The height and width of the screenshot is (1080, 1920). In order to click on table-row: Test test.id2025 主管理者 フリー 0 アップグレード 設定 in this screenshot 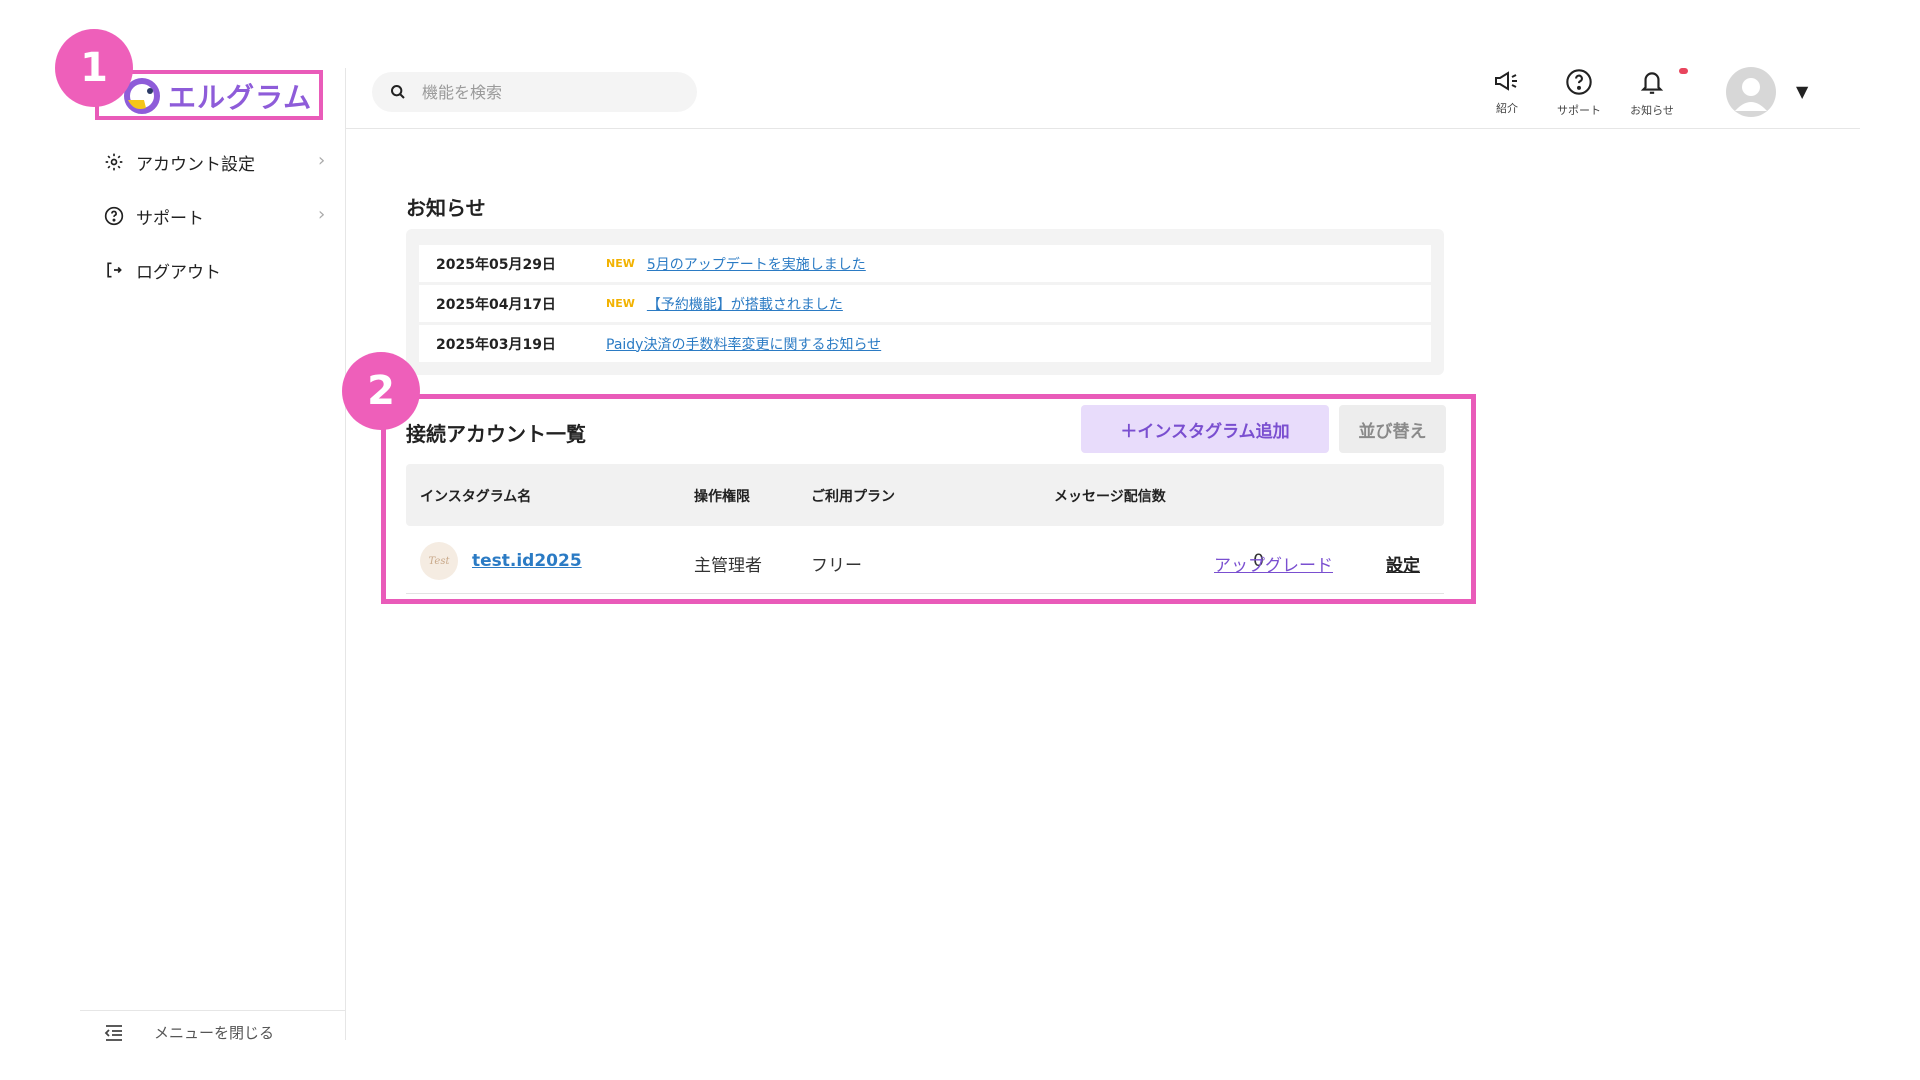, I will do `click(925, 563)`.